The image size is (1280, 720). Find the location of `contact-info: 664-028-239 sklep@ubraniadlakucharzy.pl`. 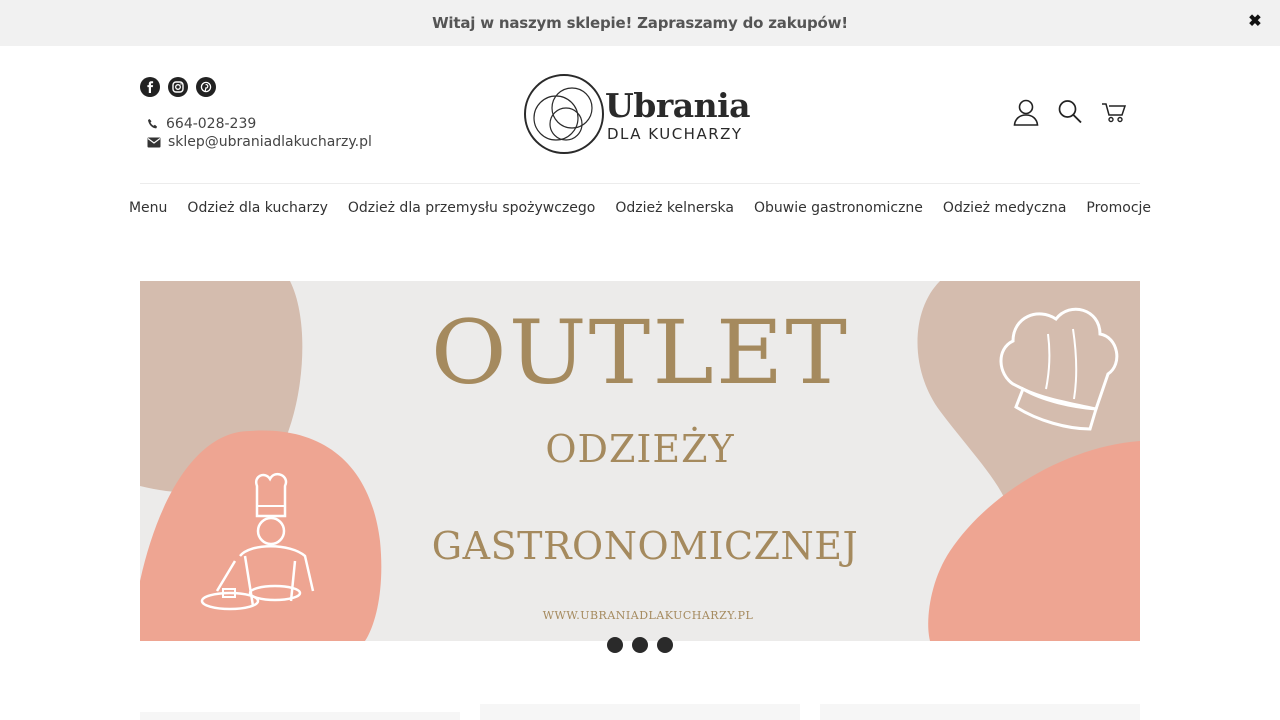

contact-info: 664-028-239 sklep@ubraniadlakucharzy.pl is located at coordinates (259, 133).